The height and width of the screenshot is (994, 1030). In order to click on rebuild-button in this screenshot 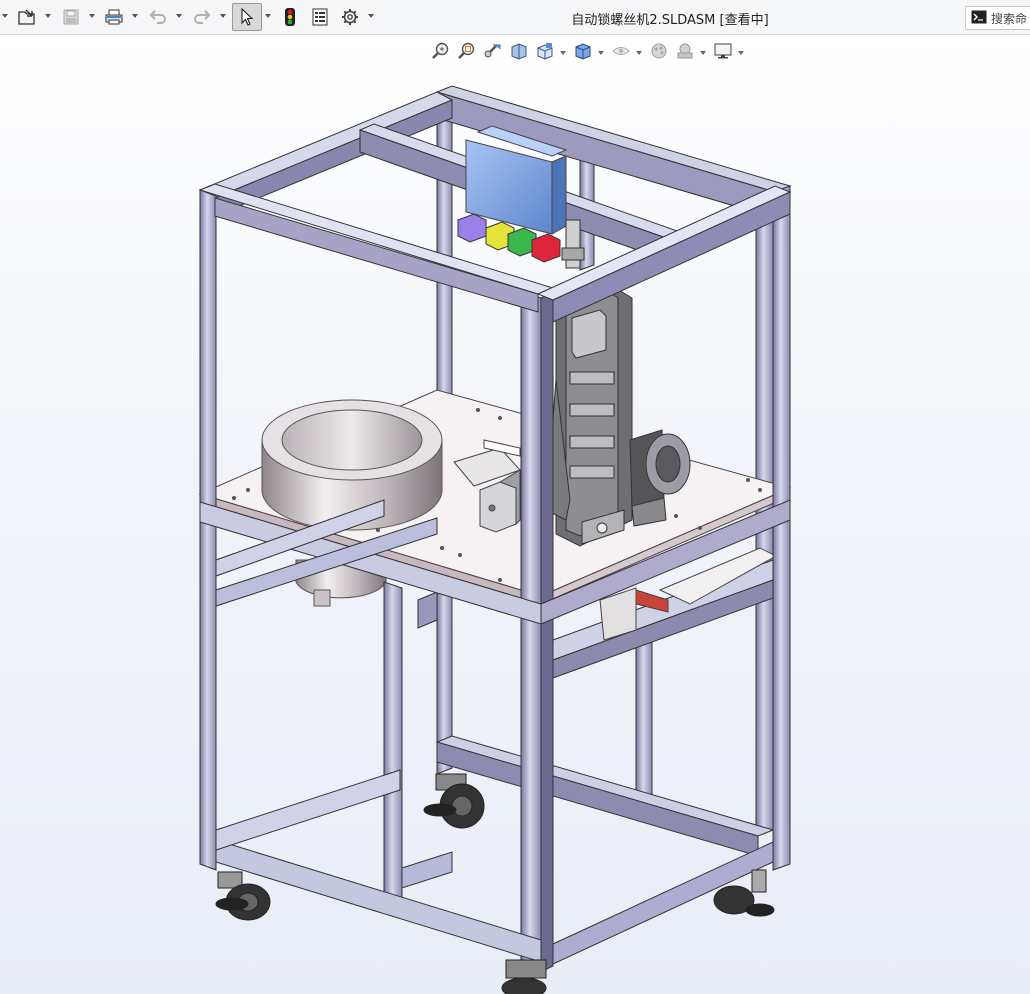, I will do `click(290, 17)`.